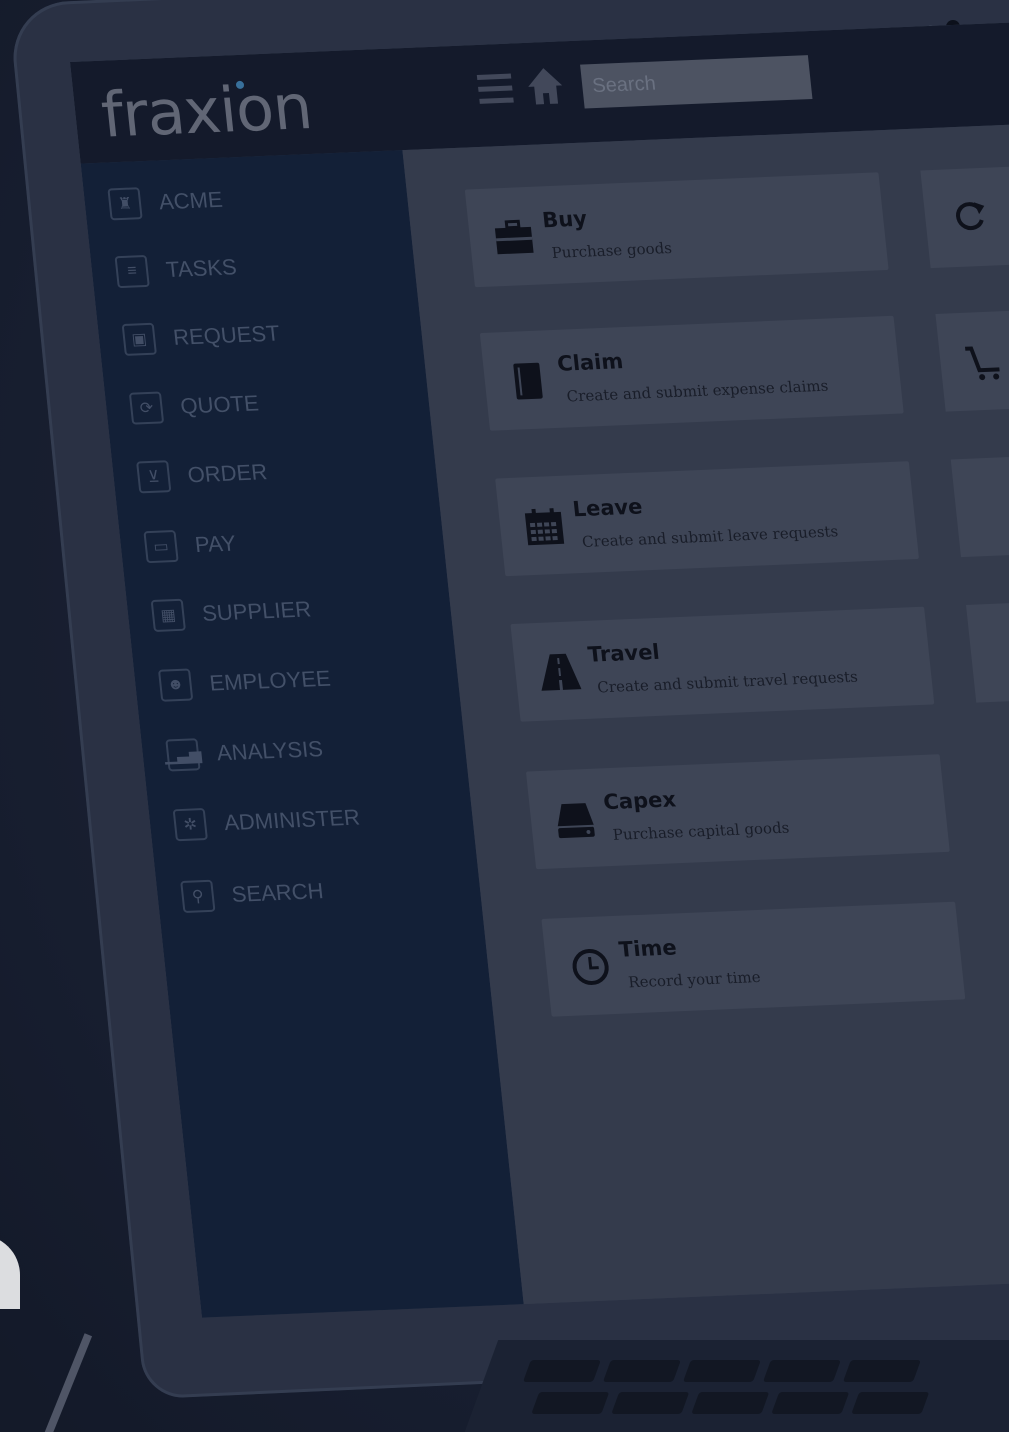 This screenshot has height=1432, width=1009. I want to click on card-title: Time, so click(647, 948).